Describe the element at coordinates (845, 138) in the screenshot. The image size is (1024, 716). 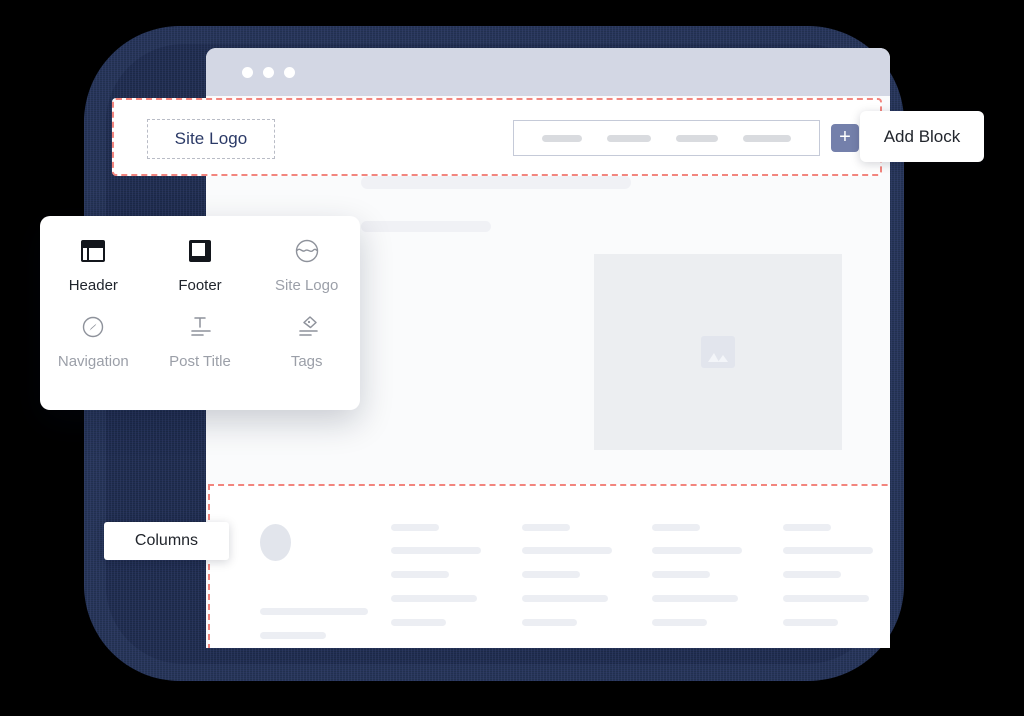
I see `add-block-plus-icon: +` at that location.